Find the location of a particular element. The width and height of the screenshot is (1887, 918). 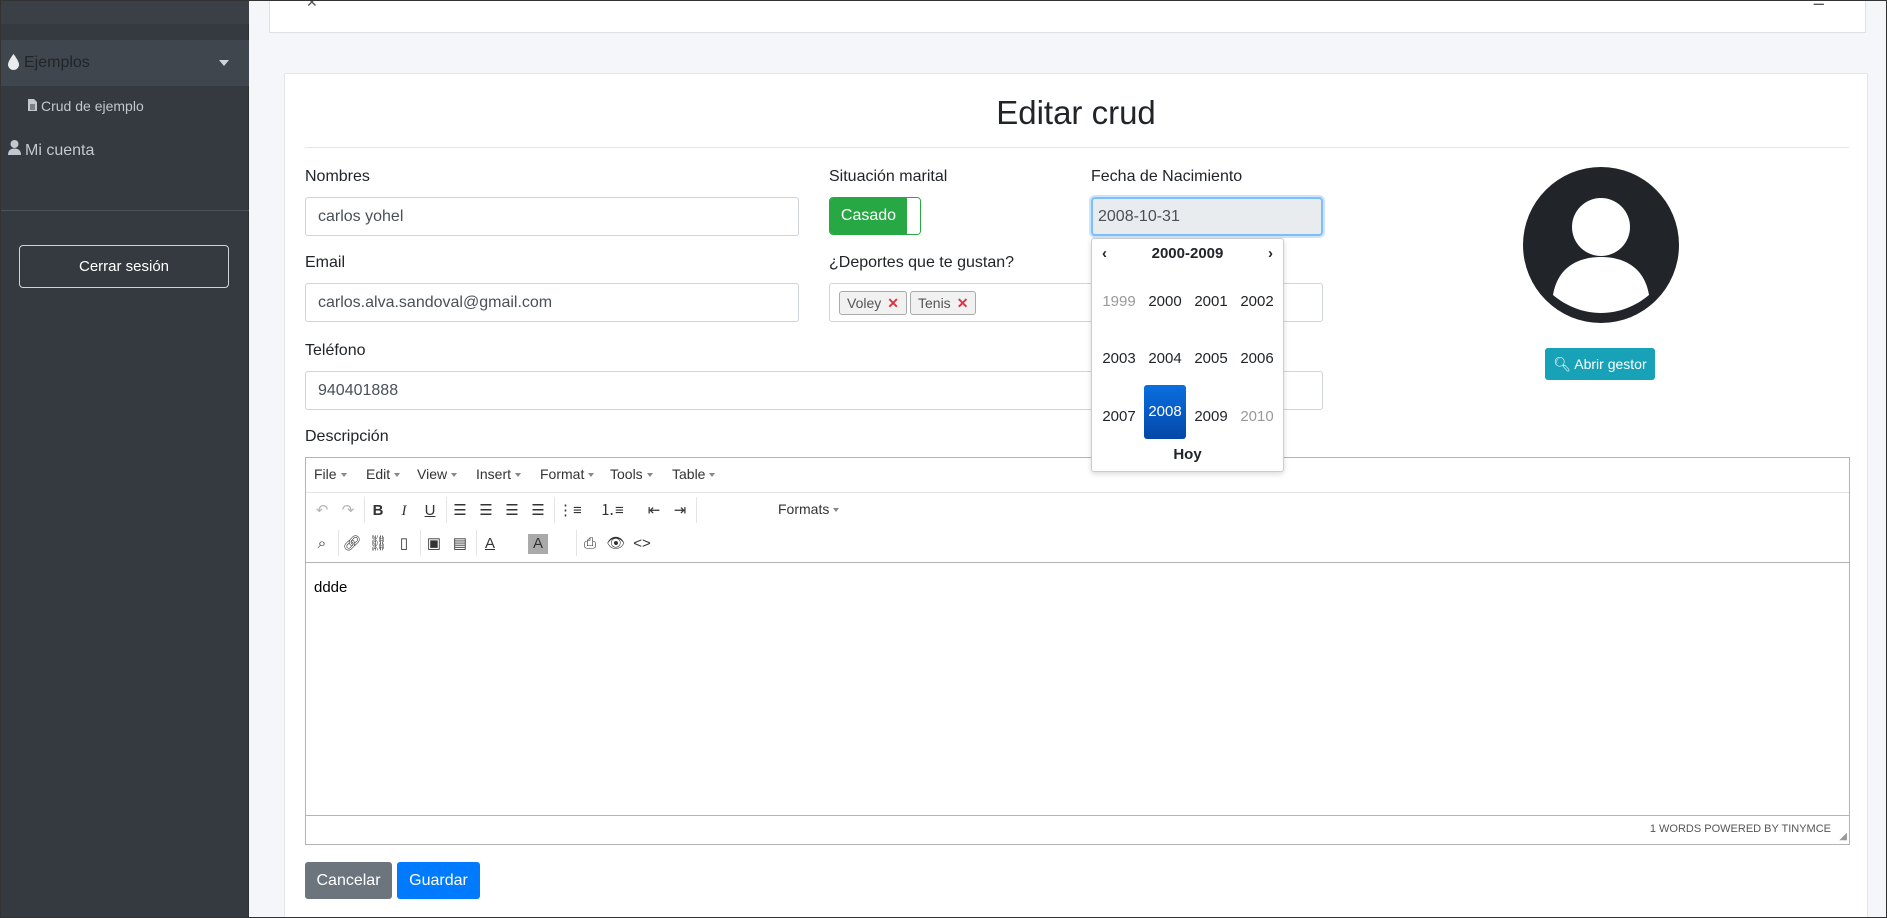

print-icon: ⎙ is located at coordinates (590, 544).